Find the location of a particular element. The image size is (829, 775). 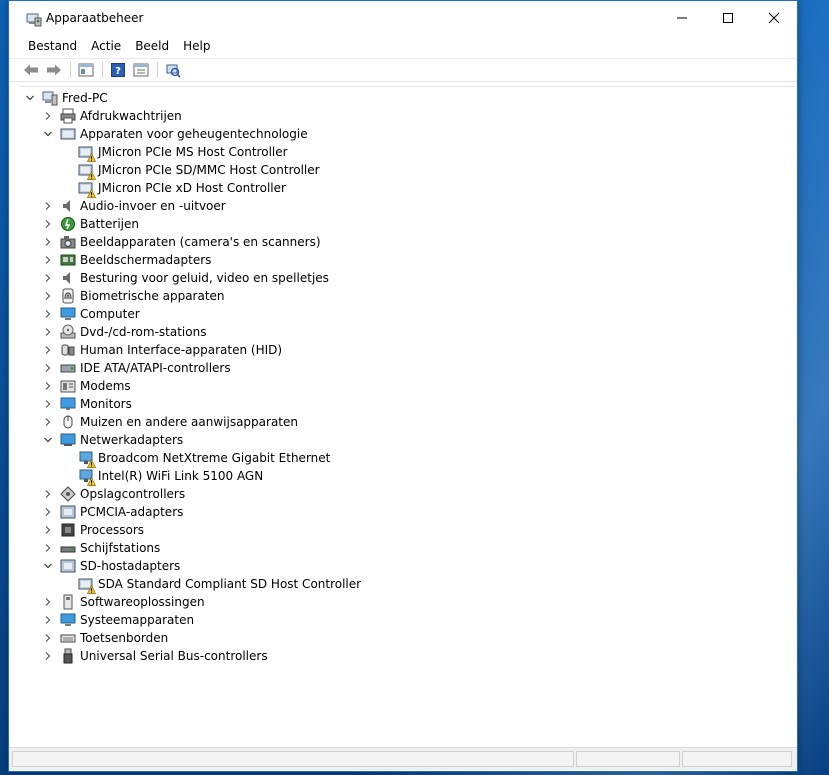

usb-icon is located at coordinates (68, 656).